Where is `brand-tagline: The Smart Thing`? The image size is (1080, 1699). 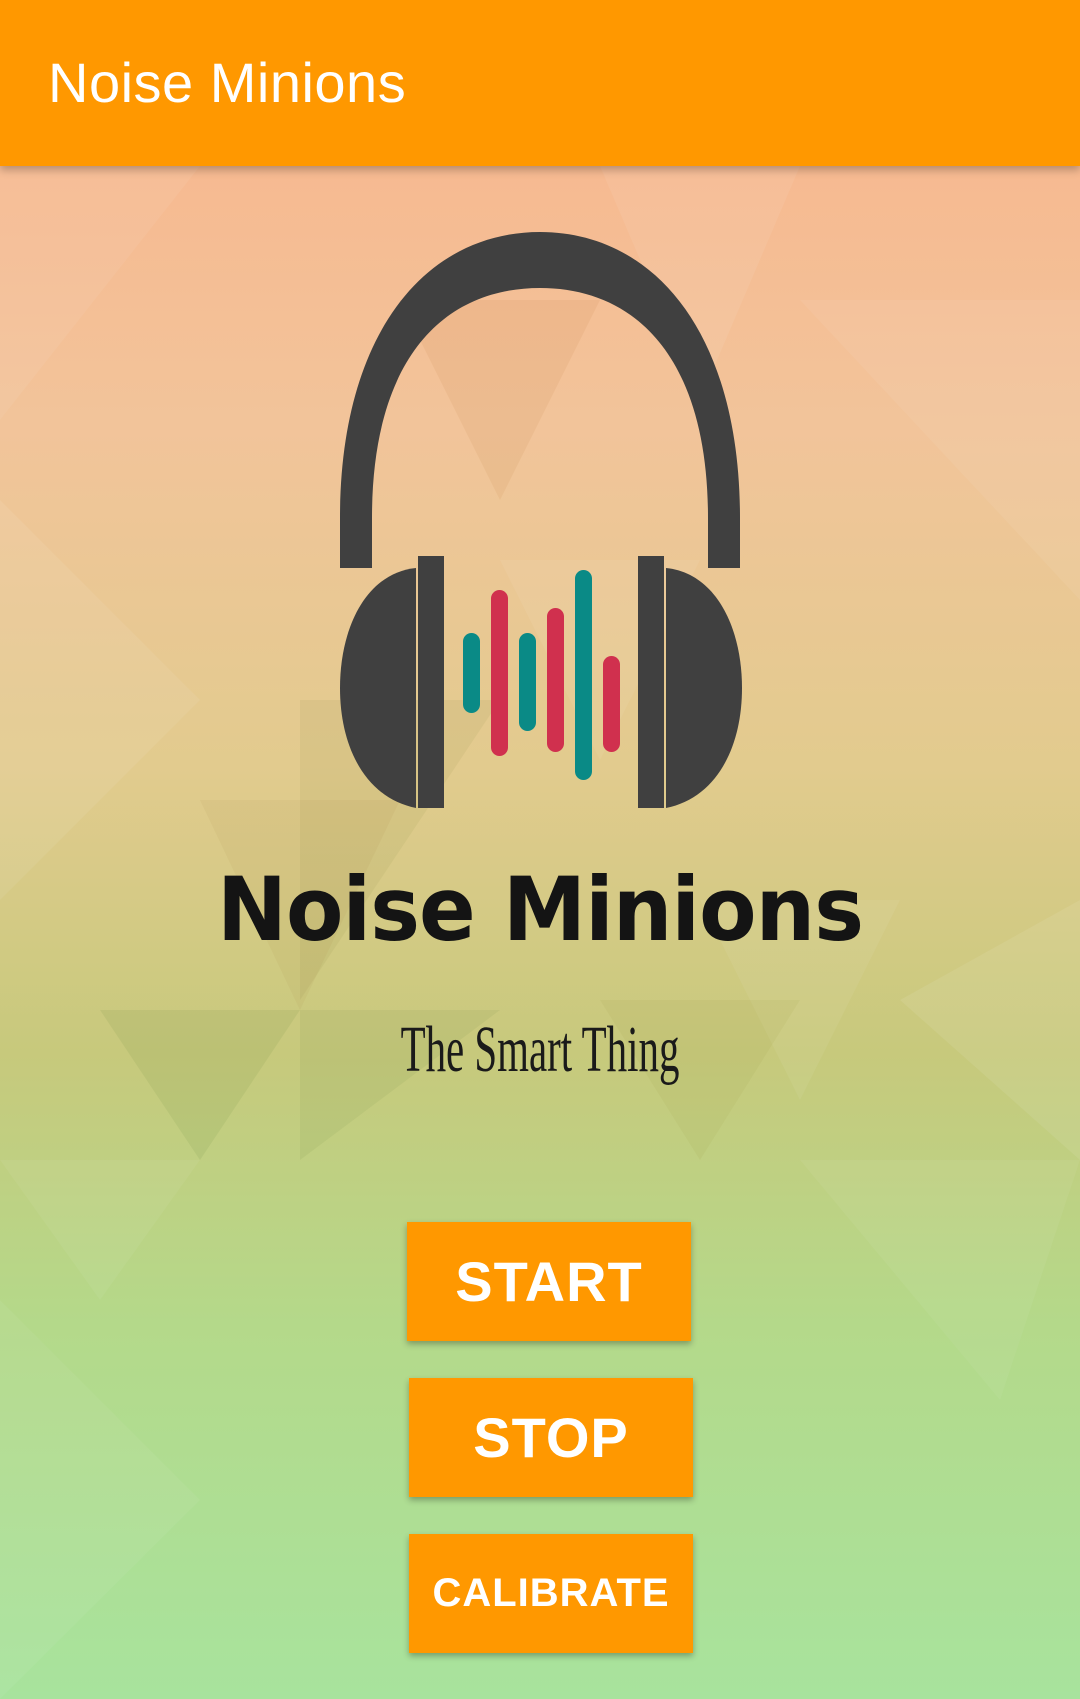 brand-tagline: The Smart Thing is located at coordinates (540, 1049).